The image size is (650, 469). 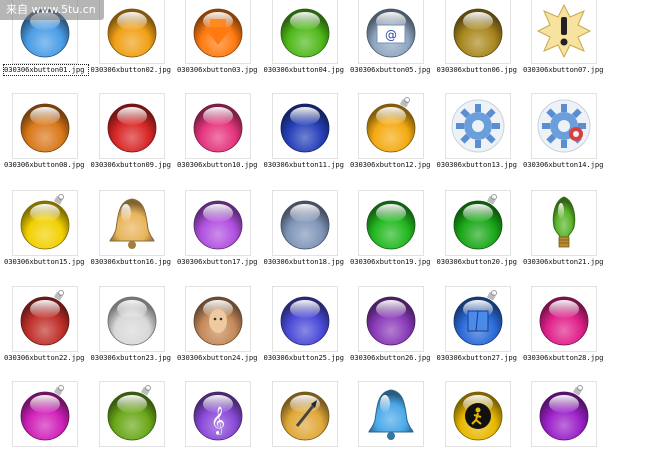 What do you see at coordinates (217, 261) in the screenshot?
I see `file-name-label: 030306xbutton17.jpg` at bounding box center [217, 261].